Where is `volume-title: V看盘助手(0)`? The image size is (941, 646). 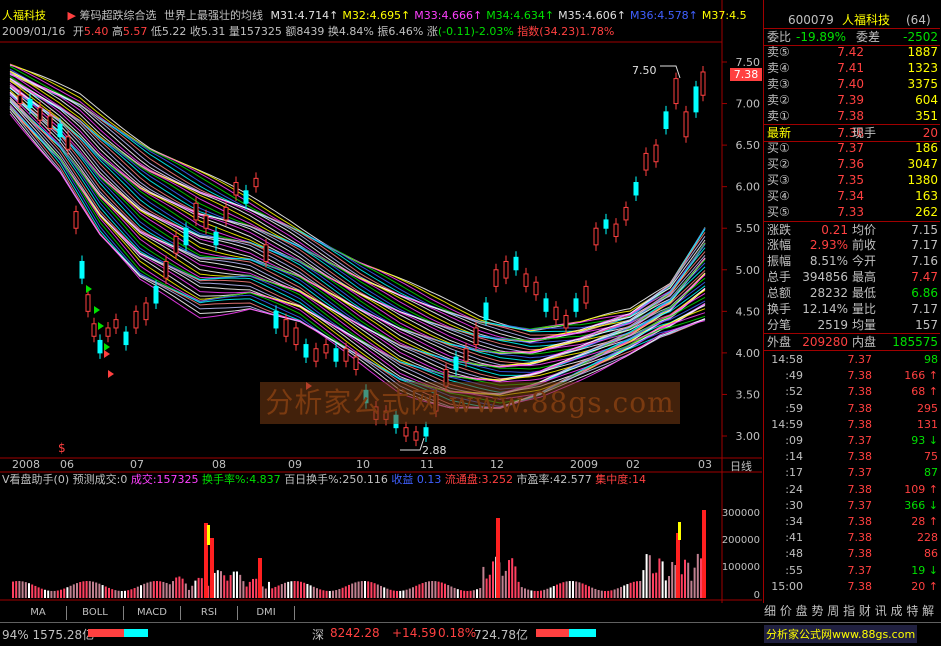 volume-title: V看盘助手(0) is located at coordinates (35, 479).